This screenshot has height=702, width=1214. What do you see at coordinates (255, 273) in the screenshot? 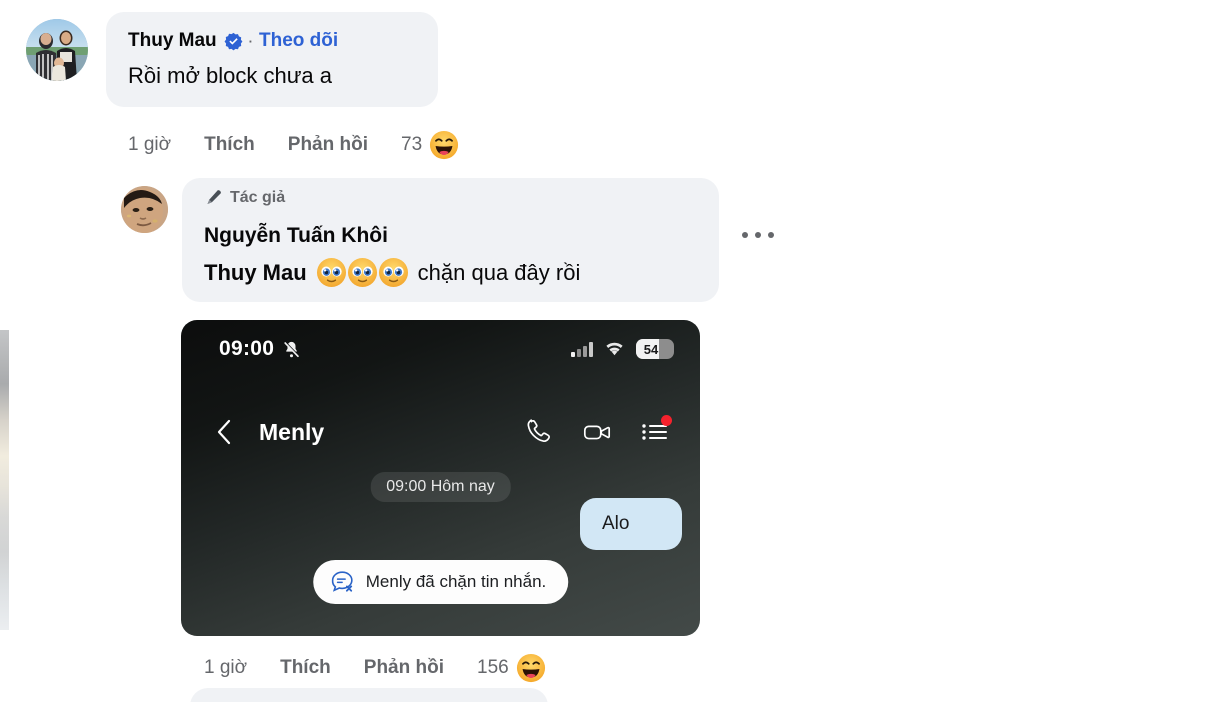
I see `comment-2-mention: Thuy Mau` at bounding box center [255, 273].